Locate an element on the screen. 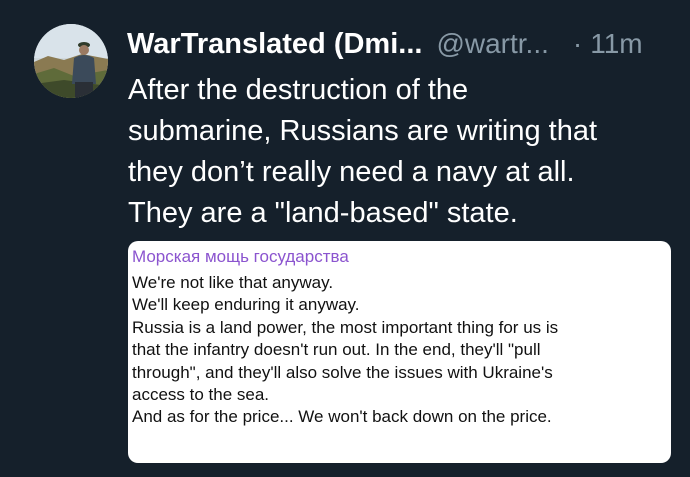  image-text-line: We're not like that anyway. is located at coordinates (233, 282).